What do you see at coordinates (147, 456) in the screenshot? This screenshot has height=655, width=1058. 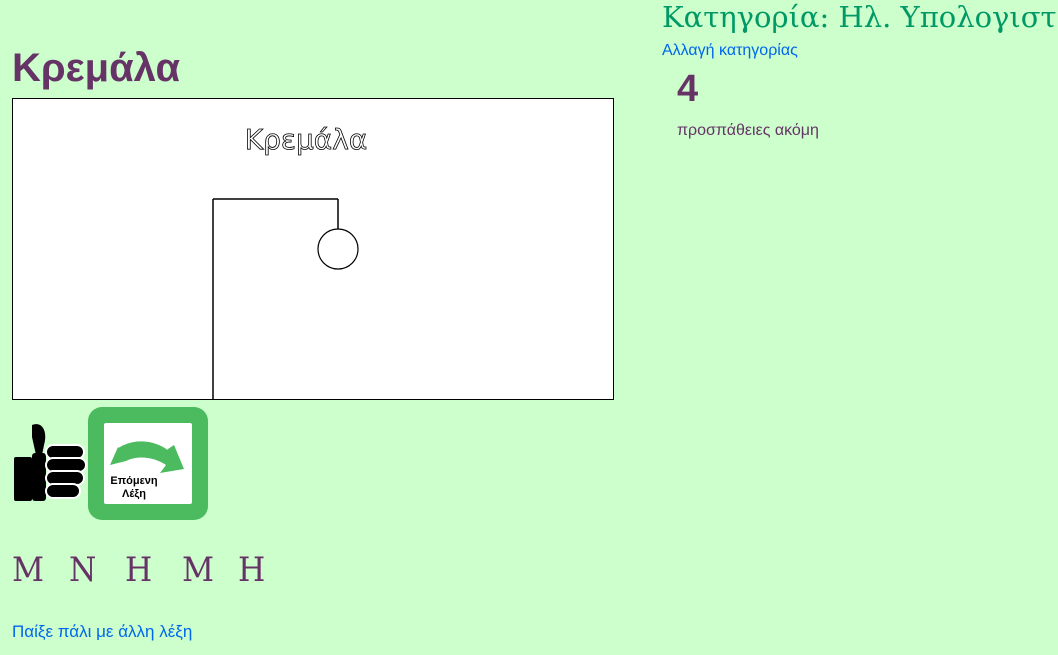 I see `curved-arrow-icon` at bounding box center [147, 456].